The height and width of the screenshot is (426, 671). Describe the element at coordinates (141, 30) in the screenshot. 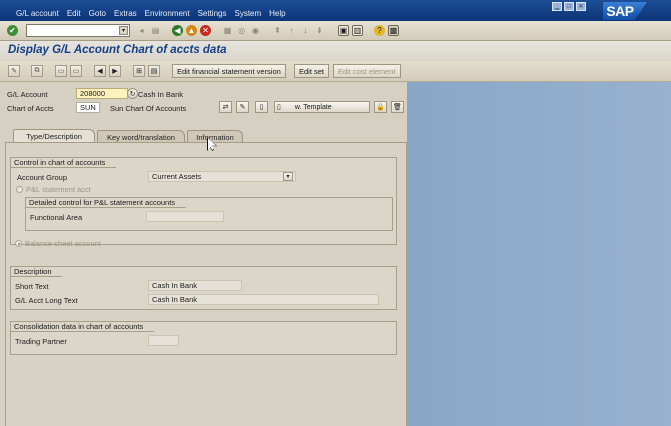

I see `back-disabled-icon: ◂` at that location.